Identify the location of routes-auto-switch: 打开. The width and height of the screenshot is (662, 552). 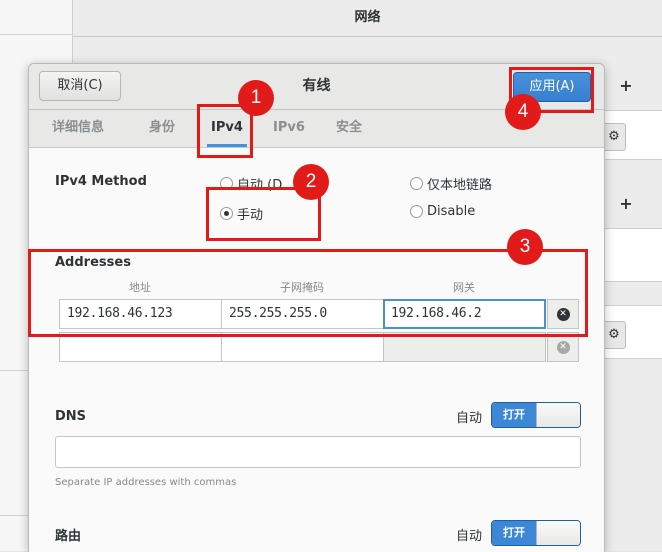
(536, 533).